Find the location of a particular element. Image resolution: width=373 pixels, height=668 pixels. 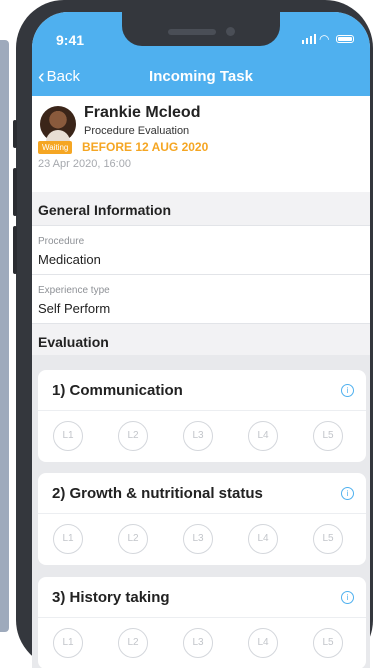

phone-notch is located at coordinates (201, 29).